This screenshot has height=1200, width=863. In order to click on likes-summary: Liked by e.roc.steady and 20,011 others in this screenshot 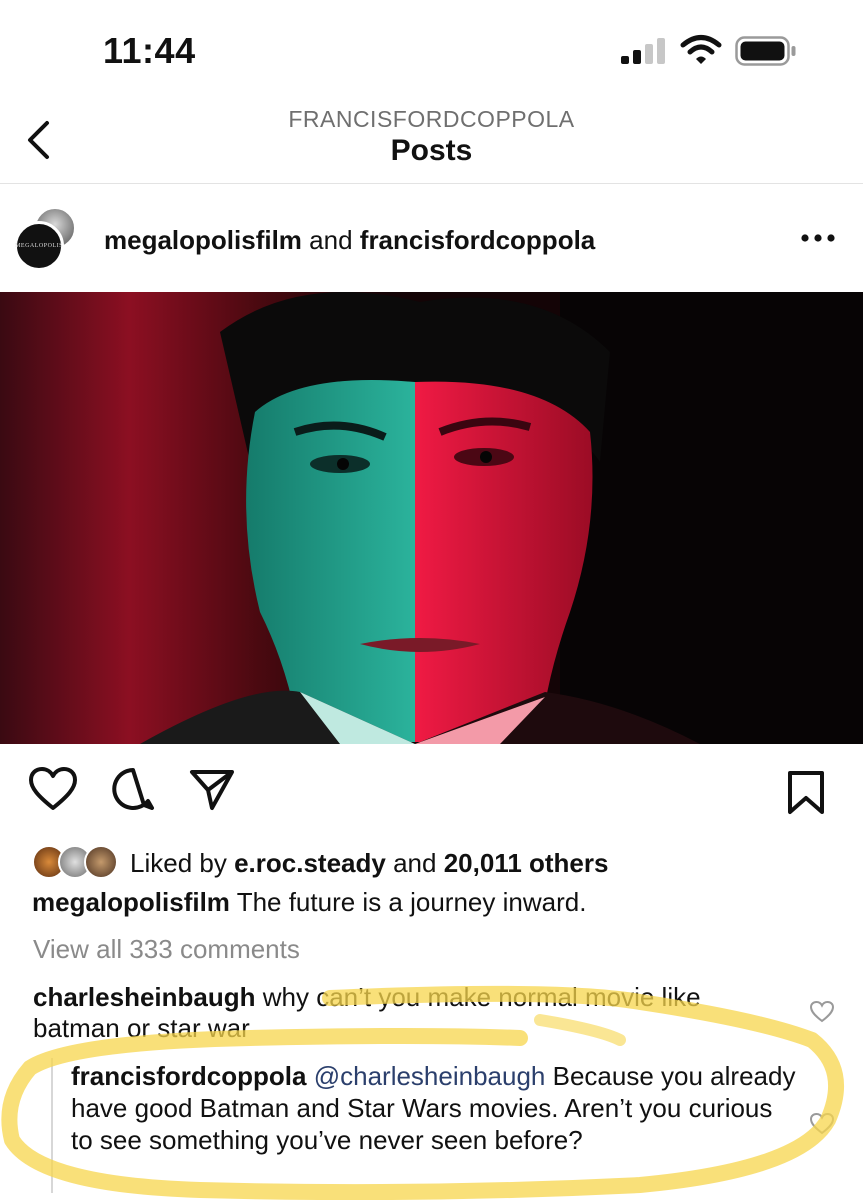, I will do `click(447, 863)`.